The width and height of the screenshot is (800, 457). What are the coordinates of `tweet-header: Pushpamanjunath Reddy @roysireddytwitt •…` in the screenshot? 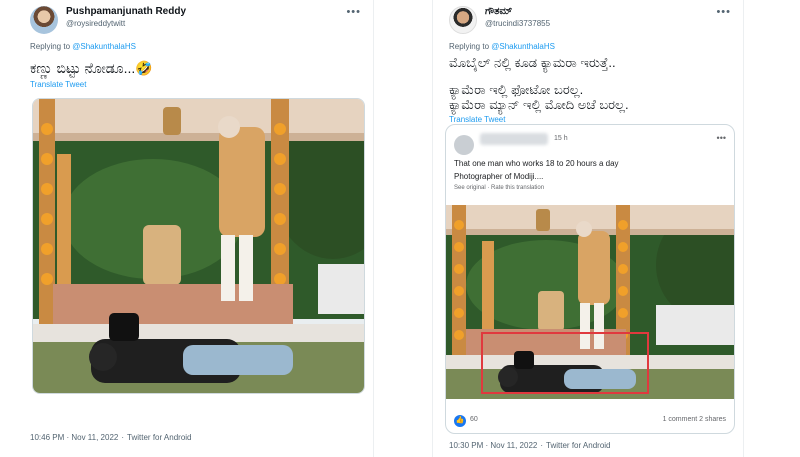 It's located at (196, 19).